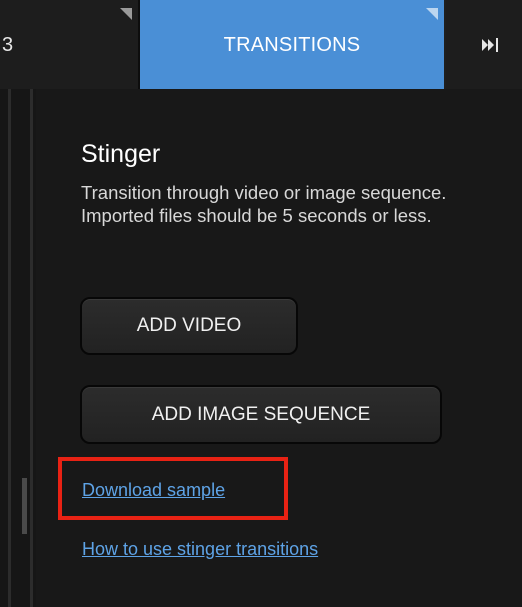 The height and width of the screenshot is (607, 522). I want to click on tab-scroll-next, so click(484, 44).